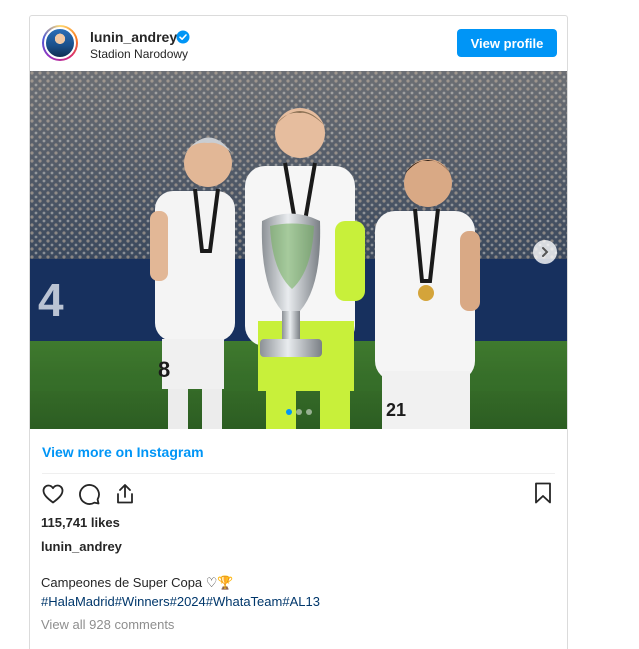 The image size is (639, 649). I want to click on save-button, so click(544, 494).